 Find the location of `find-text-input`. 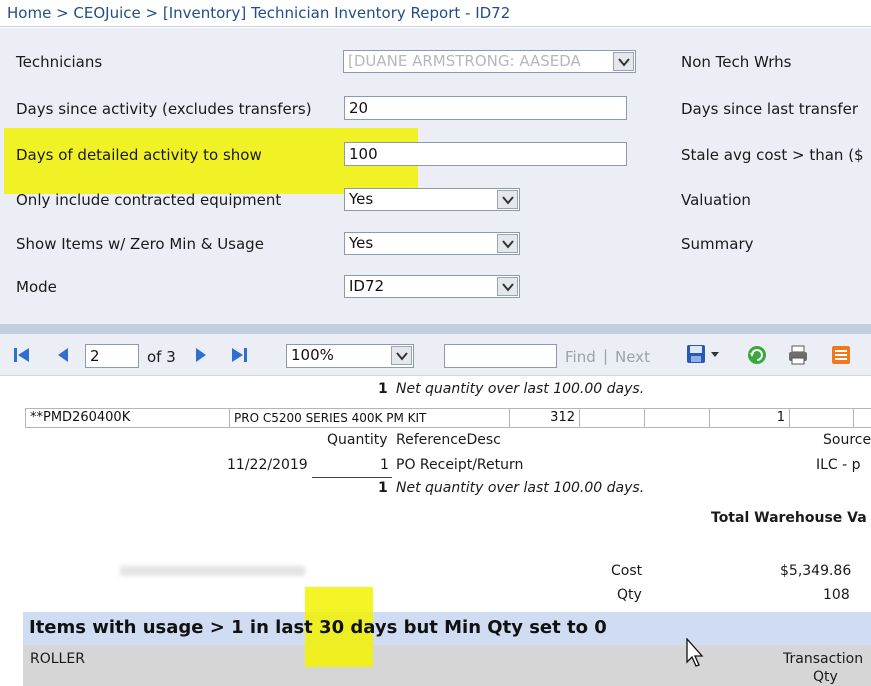

find-text-input is located at coordinates (500, 356).